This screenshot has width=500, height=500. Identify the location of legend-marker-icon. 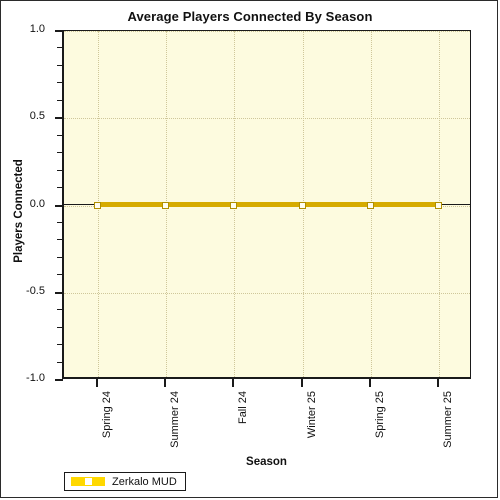
(88, 481).